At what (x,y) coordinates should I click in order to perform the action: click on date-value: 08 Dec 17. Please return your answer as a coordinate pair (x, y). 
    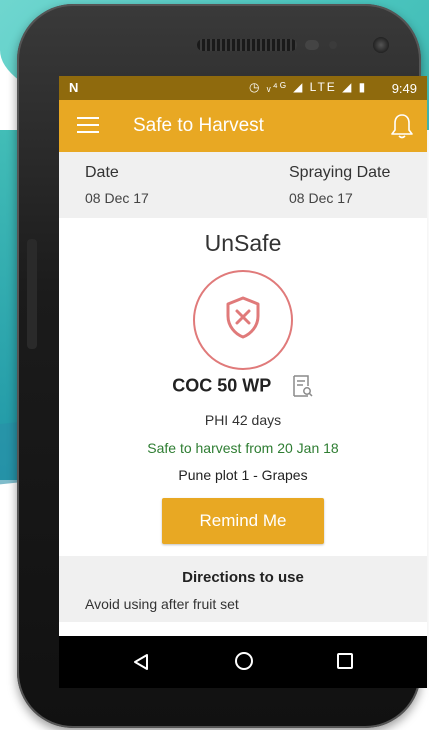
    Looking at the image, I should click on (117, 198).